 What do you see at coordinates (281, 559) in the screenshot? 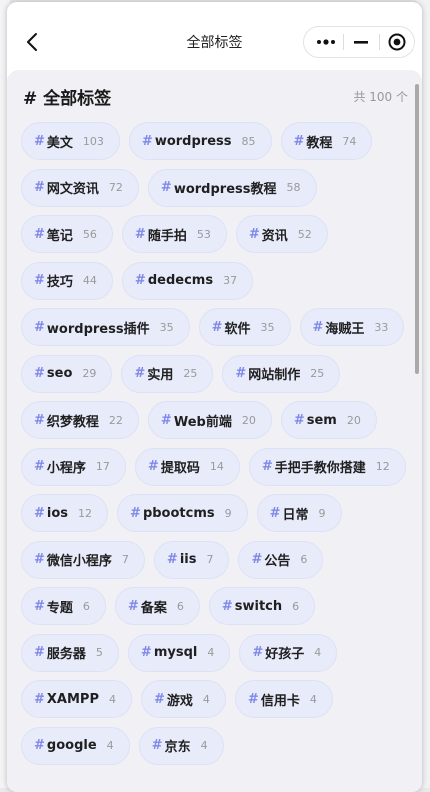
I see `tag-pill: # 公告 6` at bounding box center [281, 559].